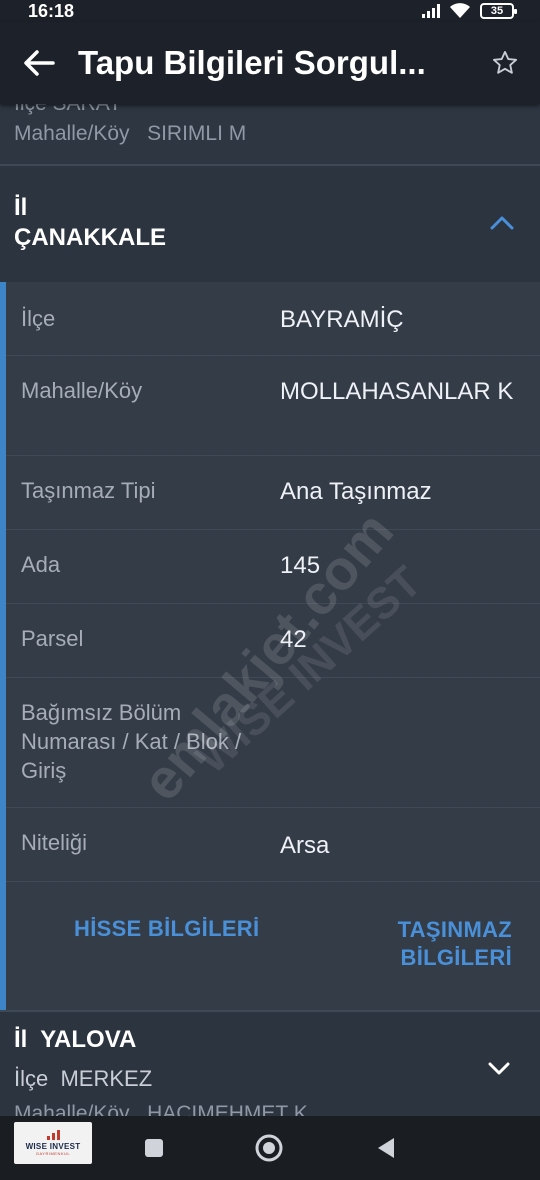  Describe the element at coordinates (54, 842) in the screenshot. I see `detail-label: Niteliği` at that location.